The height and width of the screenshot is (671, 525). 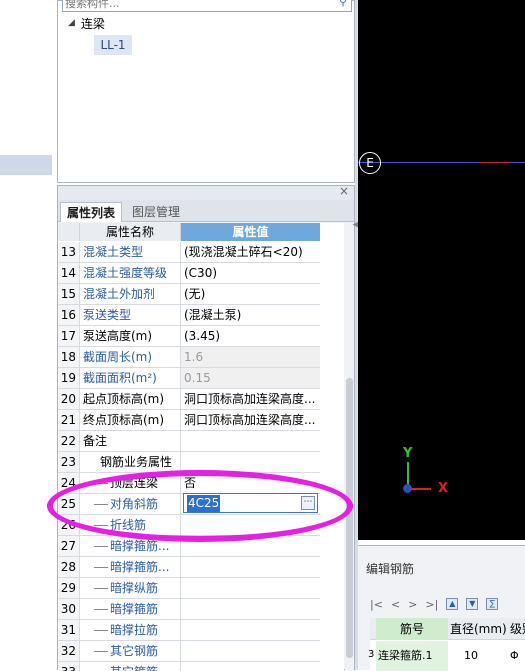 What do you see at coordinates (156, 212) in the screenshot?
I see `tab-layer-management: 图层管理` at bounding box center [156, 212].